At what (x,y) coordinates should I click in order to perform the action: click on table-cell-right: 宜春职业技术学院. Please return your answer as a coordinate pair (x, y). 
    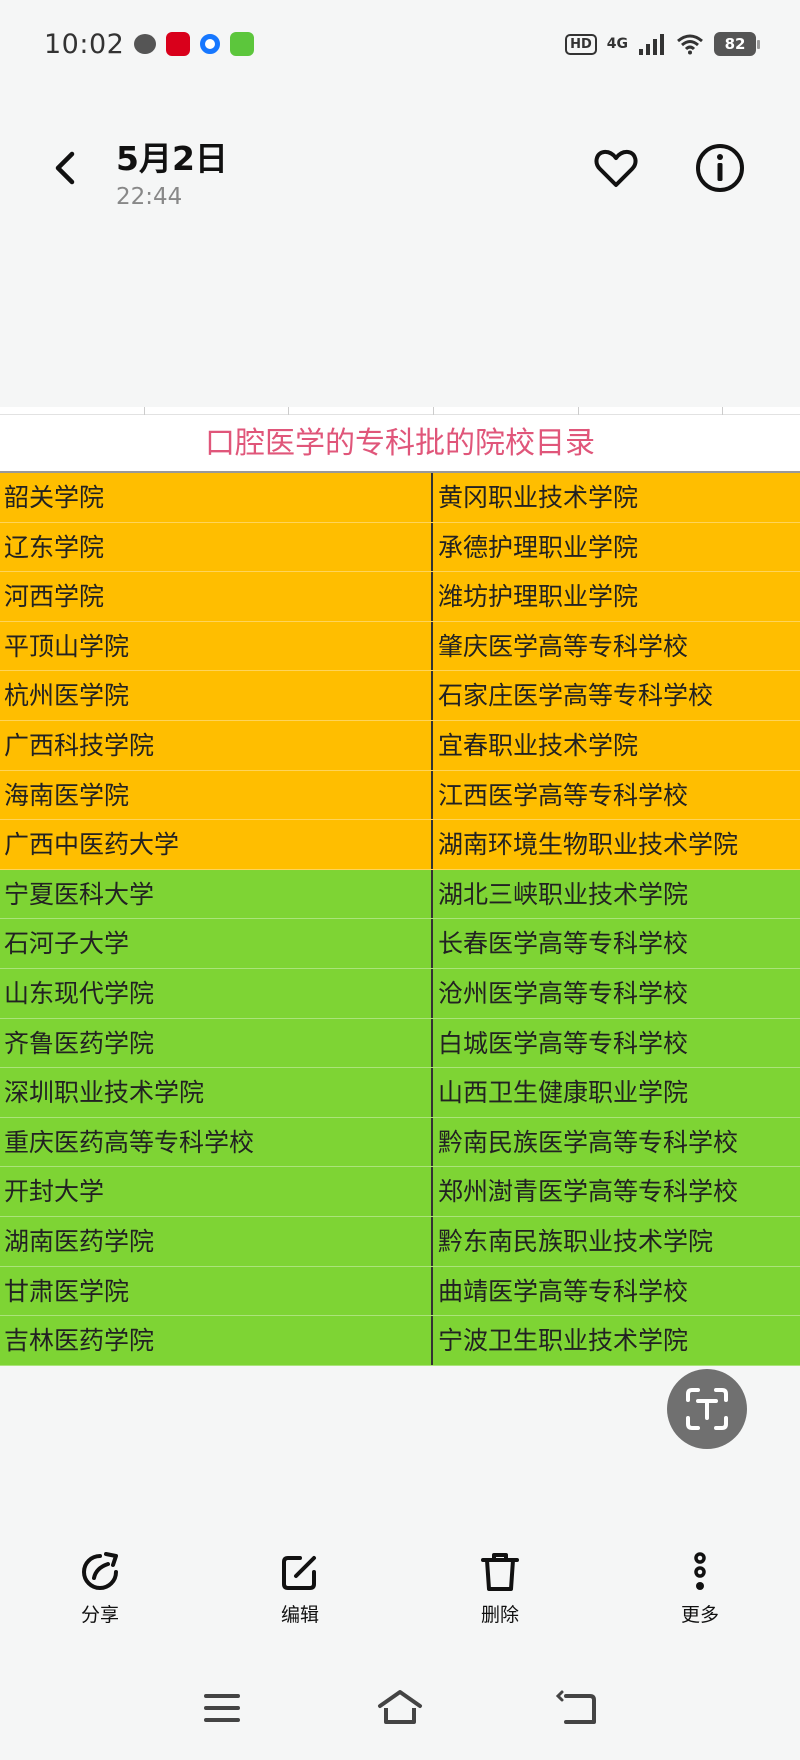
    Looking at the image, I should click on (538, 745).